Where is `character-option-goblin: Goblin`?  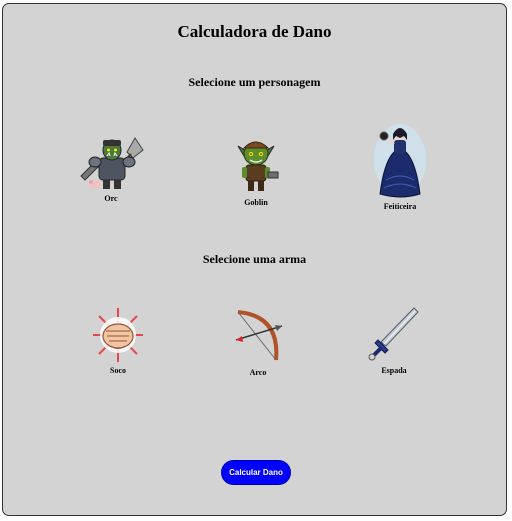
character-option-goblin: Goblin is located at coordinates (256, 170).